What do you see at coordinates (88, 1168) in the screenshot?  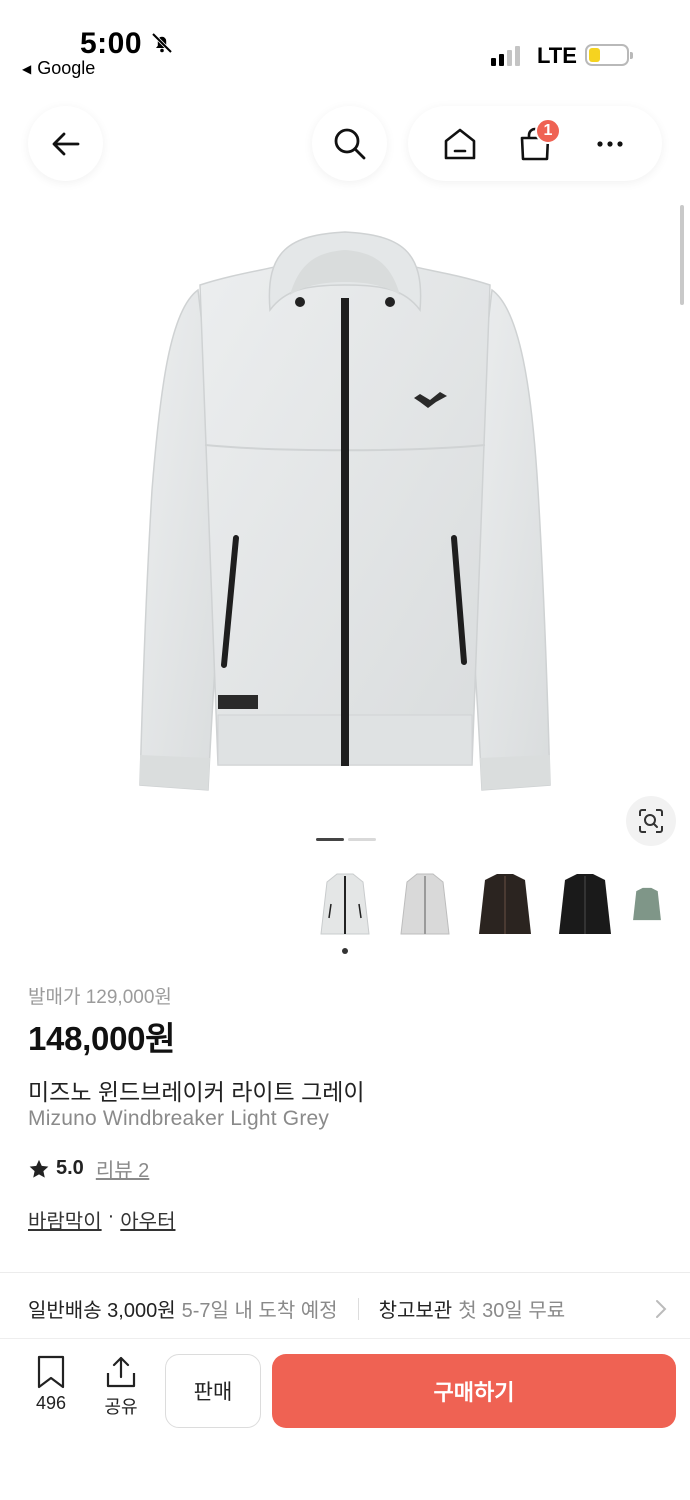 I see `rating-row: 5.0 리뷰 2` at bounding box center [88, 1168].